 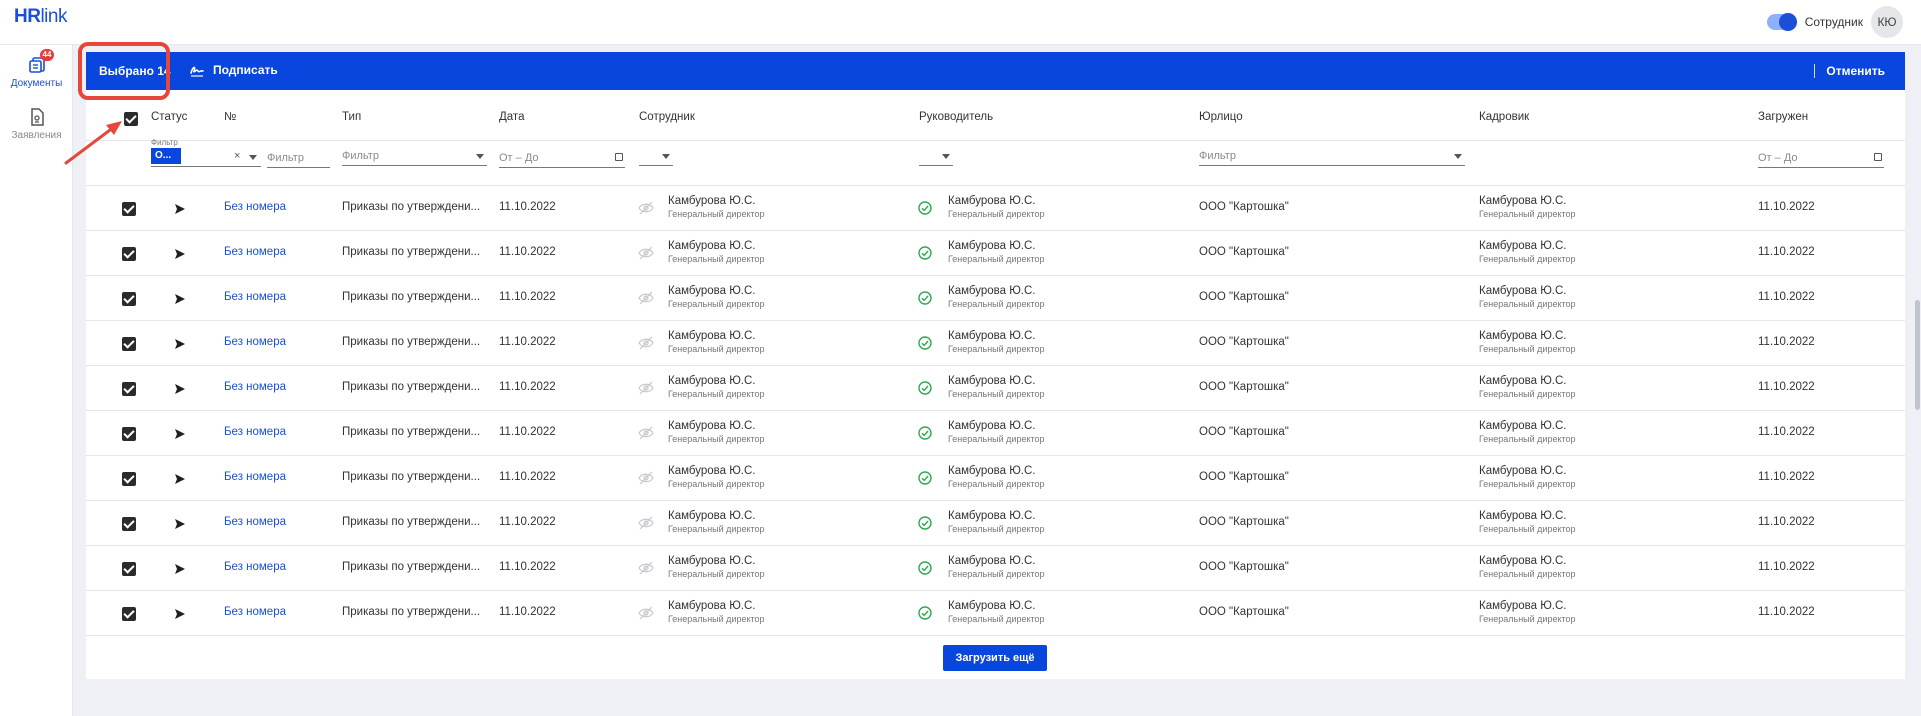 What do you see at coordinates (1244, 612) in the screenshot?
I see `legal-entity: ООО "Картошка"` at bounding box center [1244, 612].